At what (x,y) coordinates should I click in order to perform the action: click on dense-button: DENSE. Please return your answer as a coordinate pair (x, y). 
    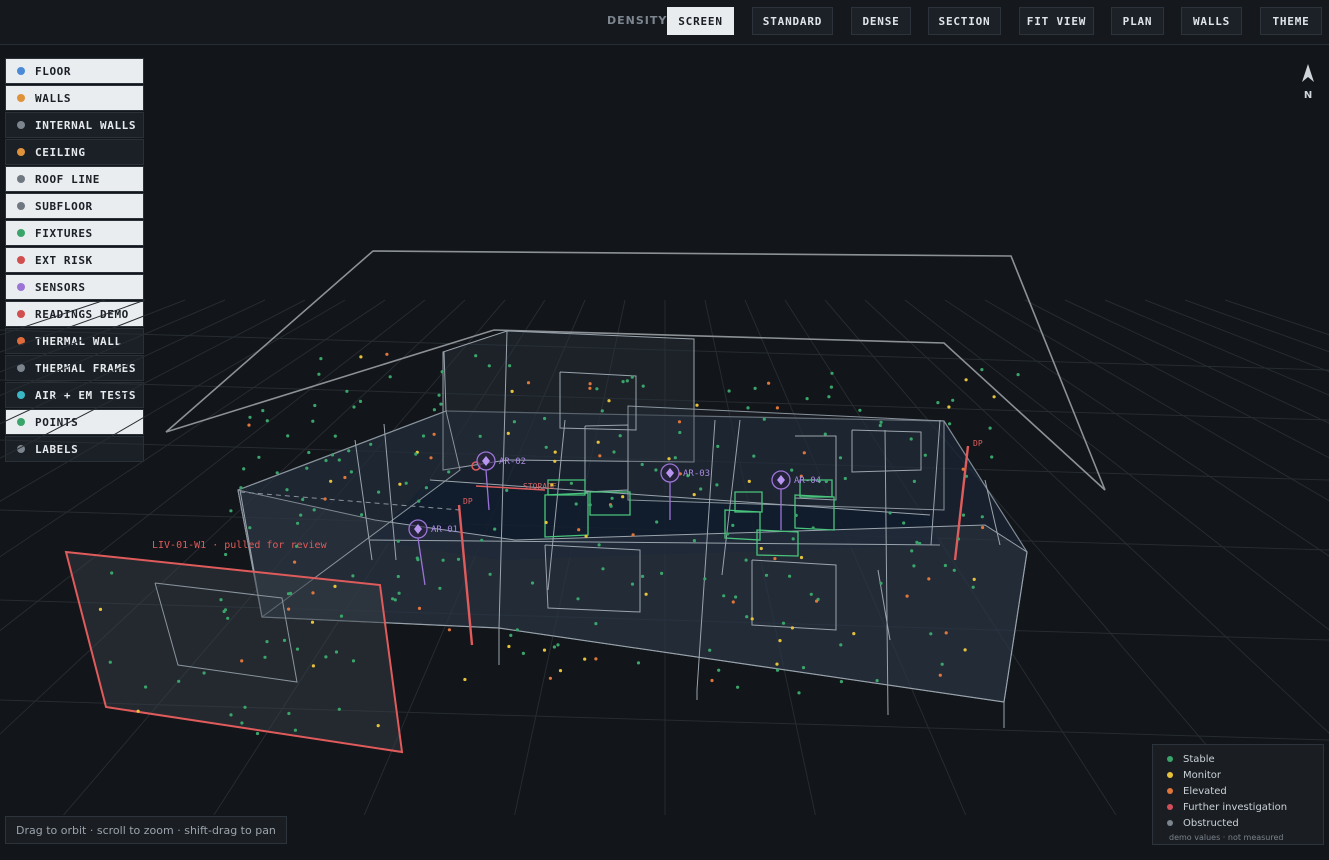
    Looking at the image, I should click on (881, 21).